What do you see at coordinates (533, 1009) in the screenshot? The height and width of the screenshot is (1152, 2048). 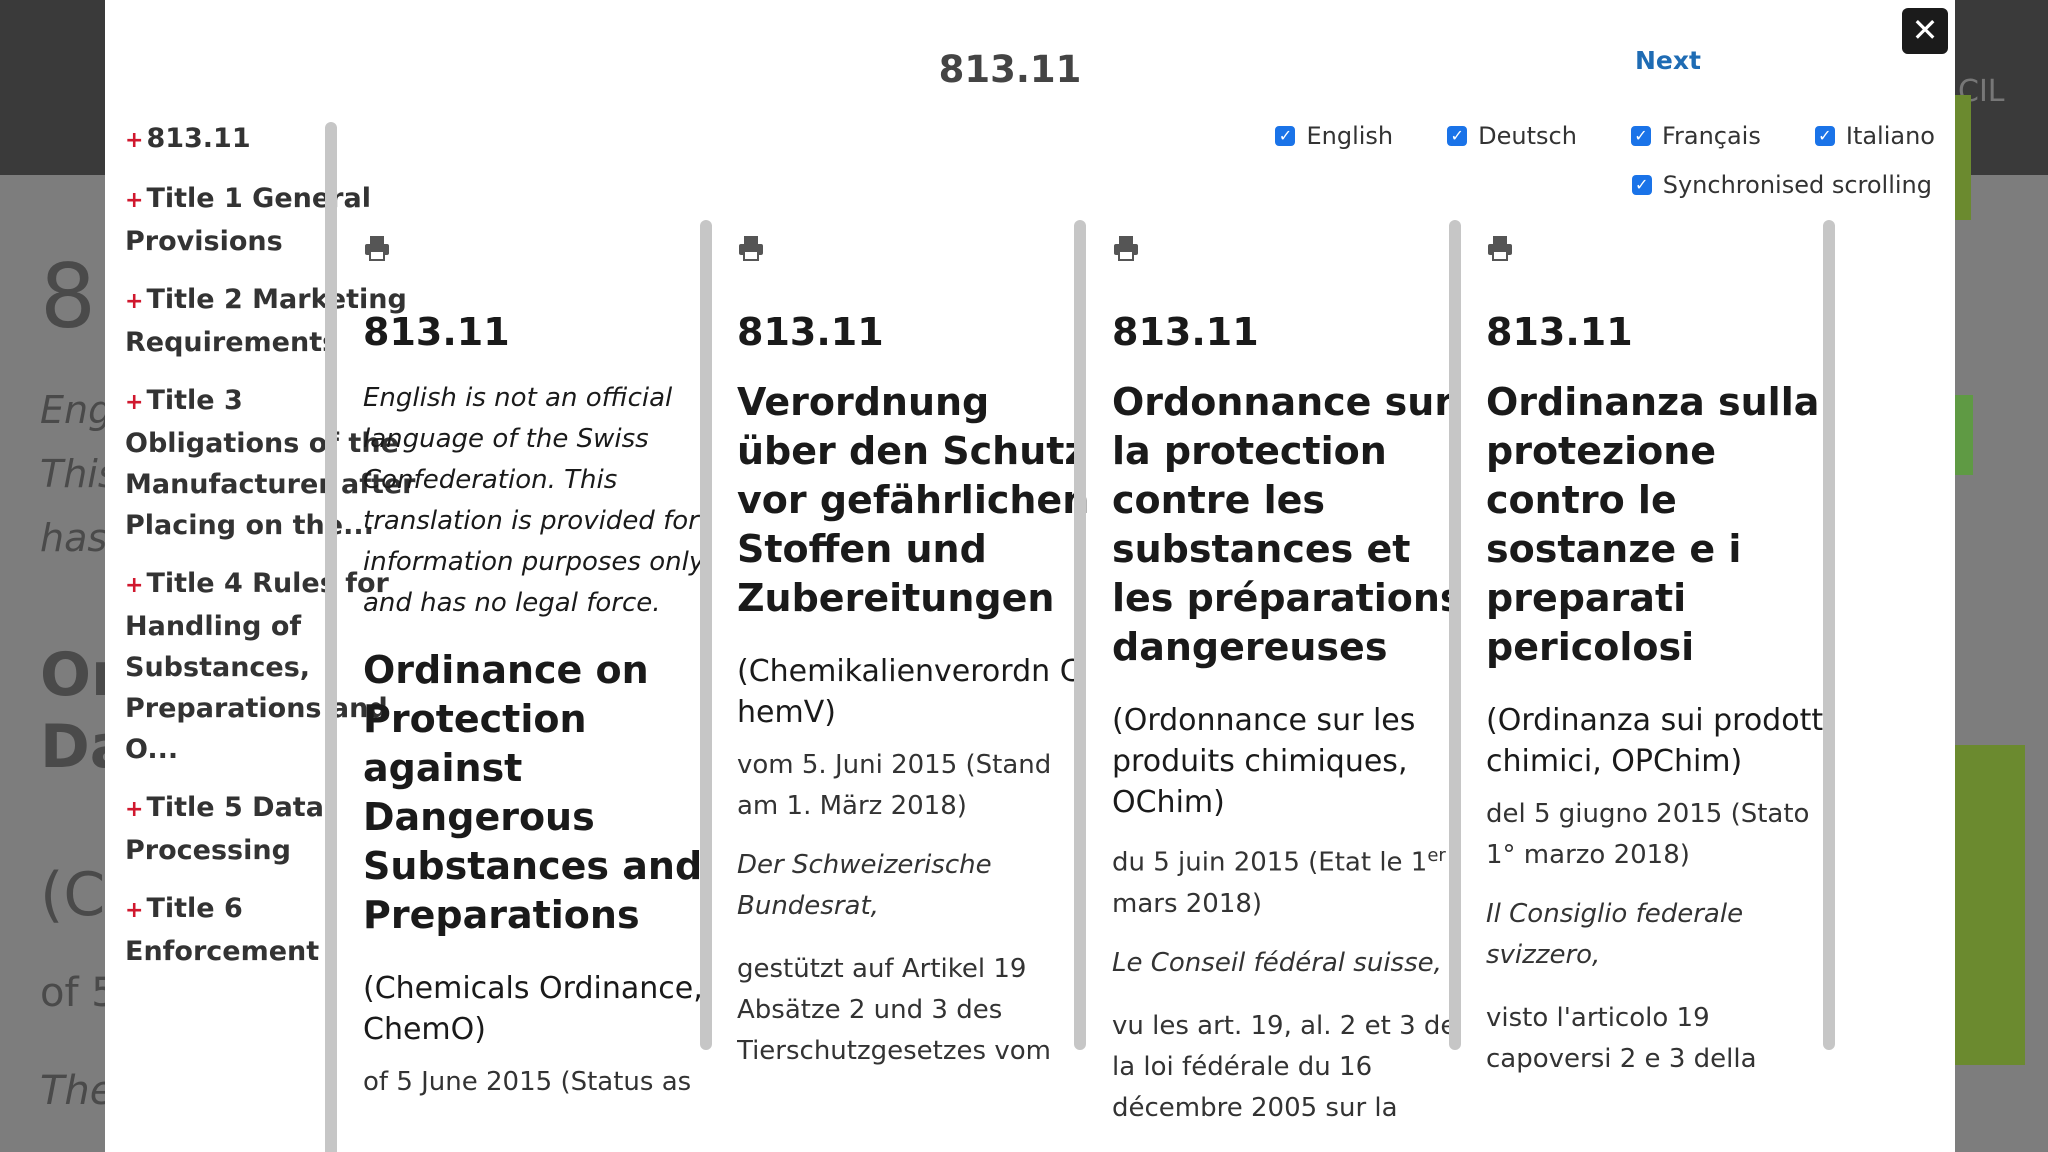 I see `document-short-title: (Chemicals Ordinance, ChemO)` at bounding box center [533, 1009].